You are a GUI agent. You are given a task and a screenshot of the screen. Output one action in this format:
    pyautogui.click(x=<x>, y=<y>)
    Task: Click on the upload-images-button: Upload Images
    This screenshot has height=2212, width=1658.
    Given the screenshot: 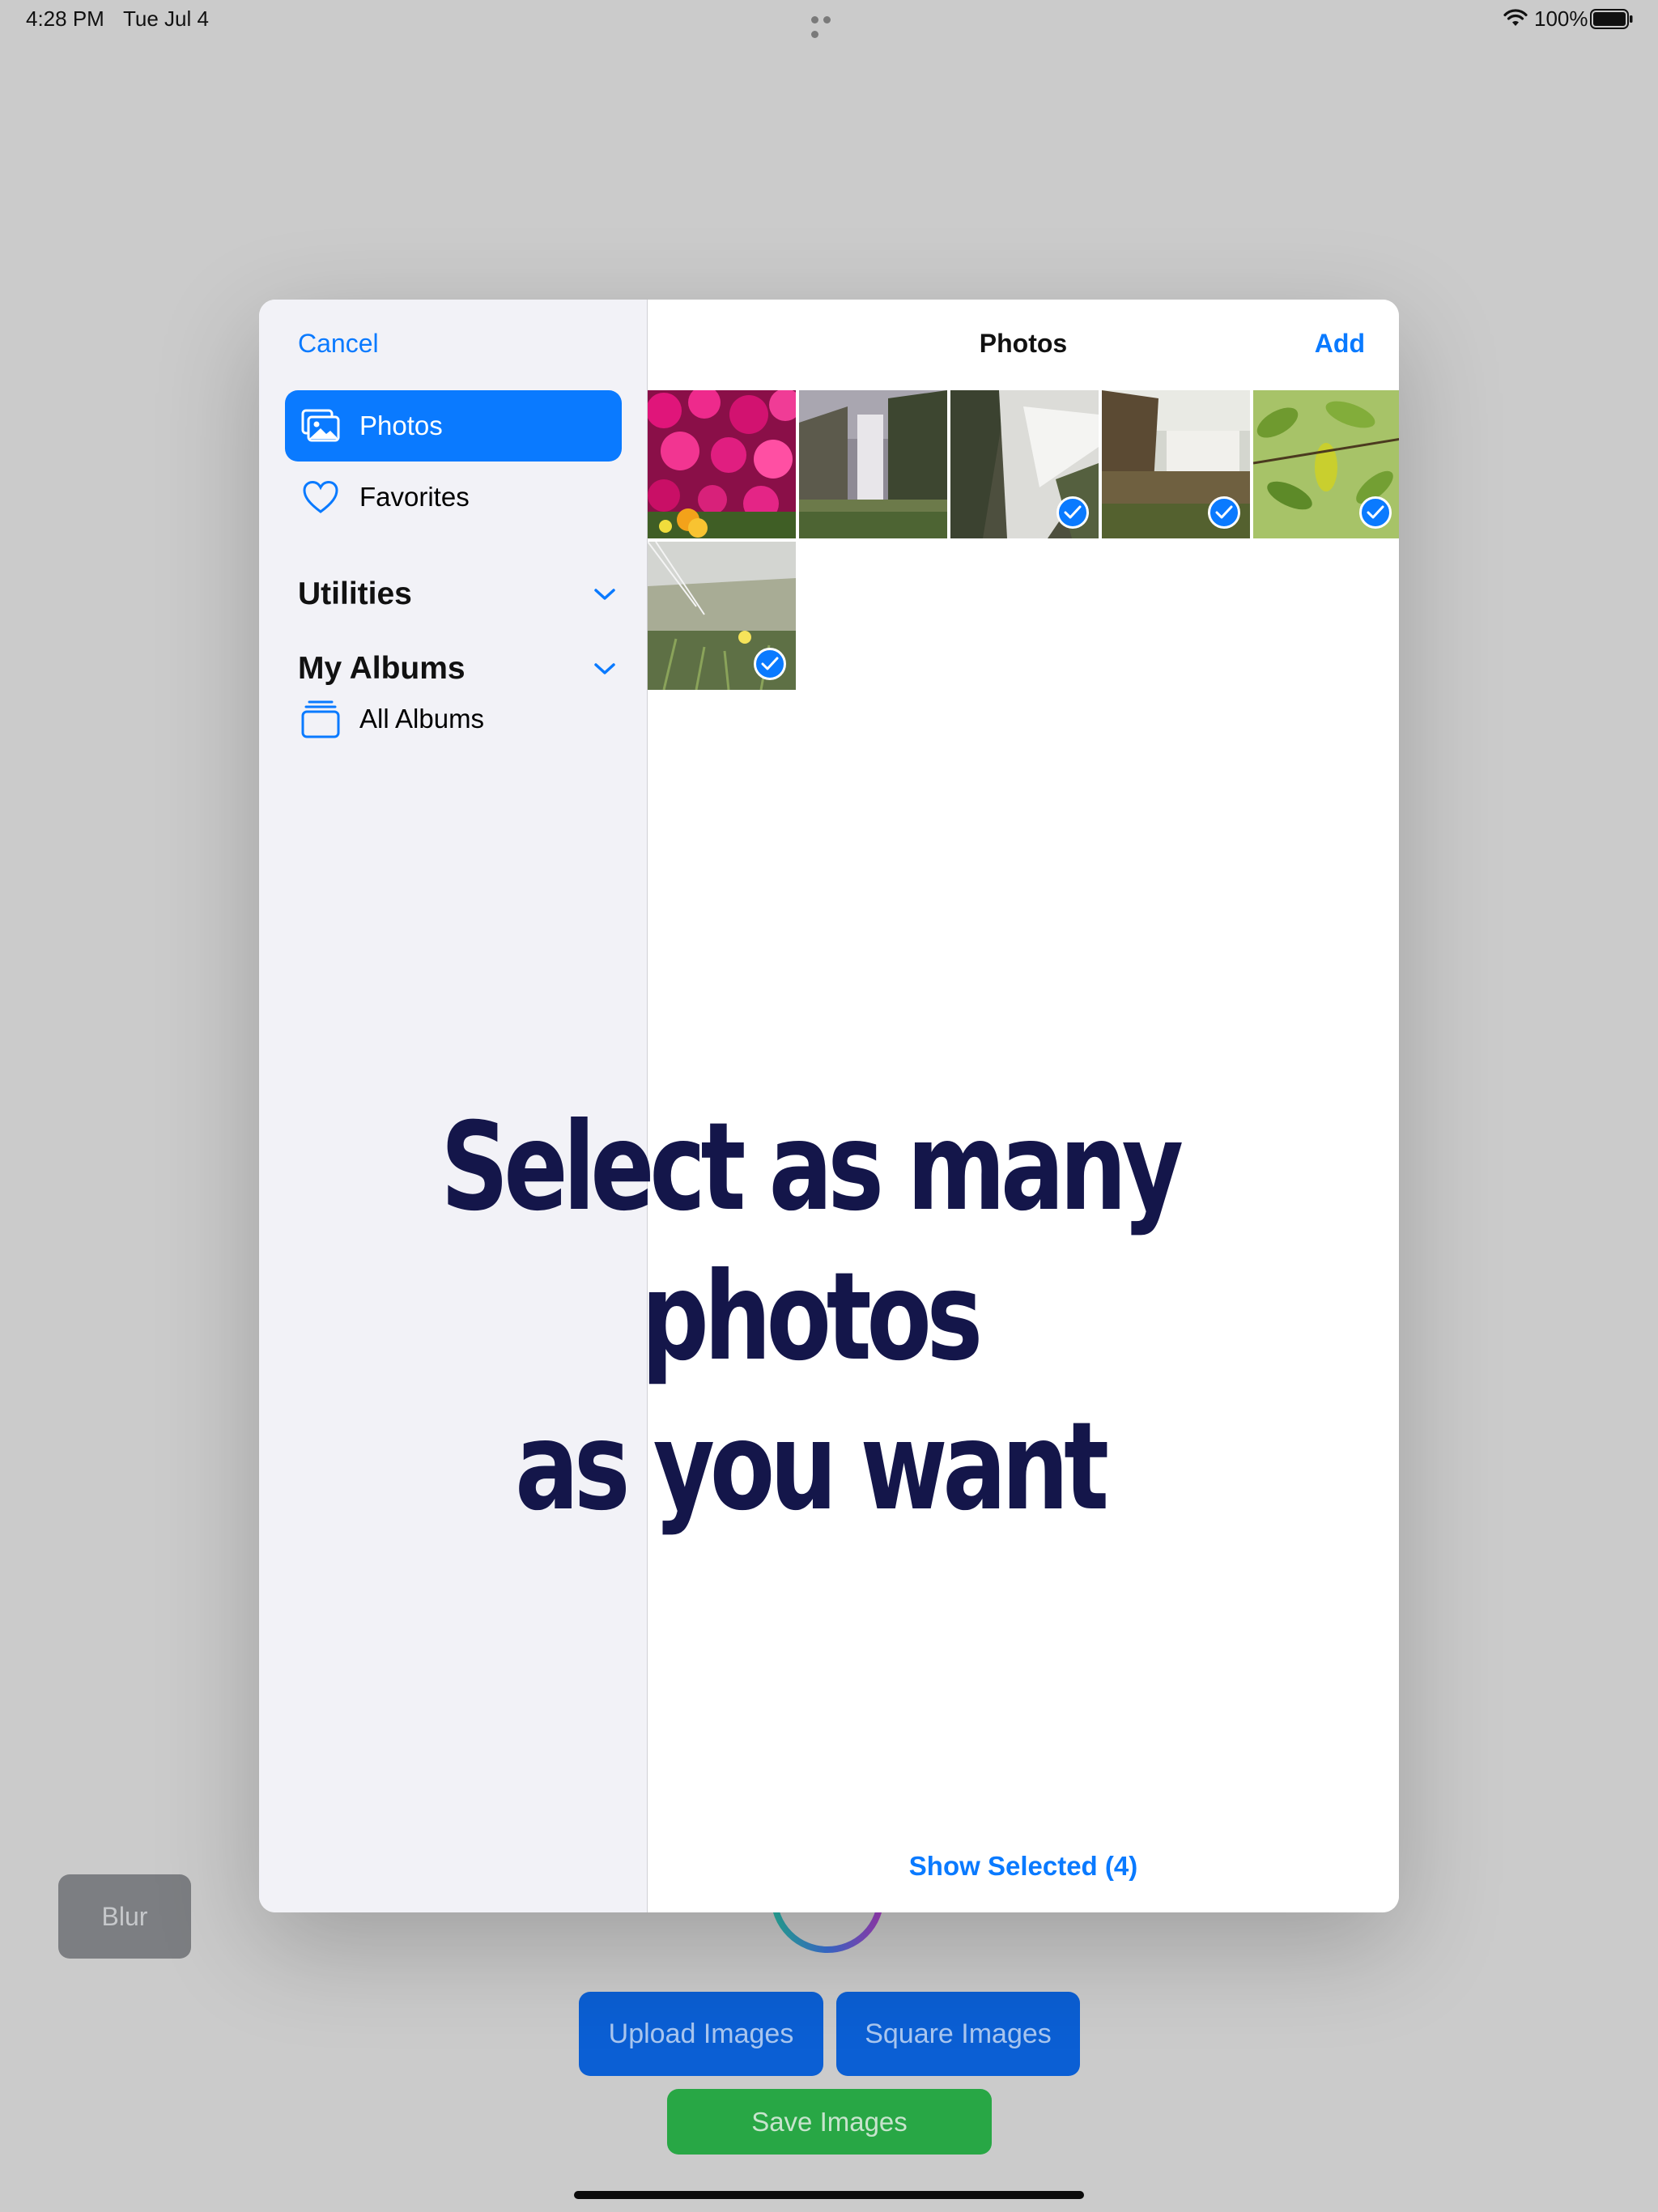 What is the action you would take?
    pyautogui.click(x=701, y=2034)
    